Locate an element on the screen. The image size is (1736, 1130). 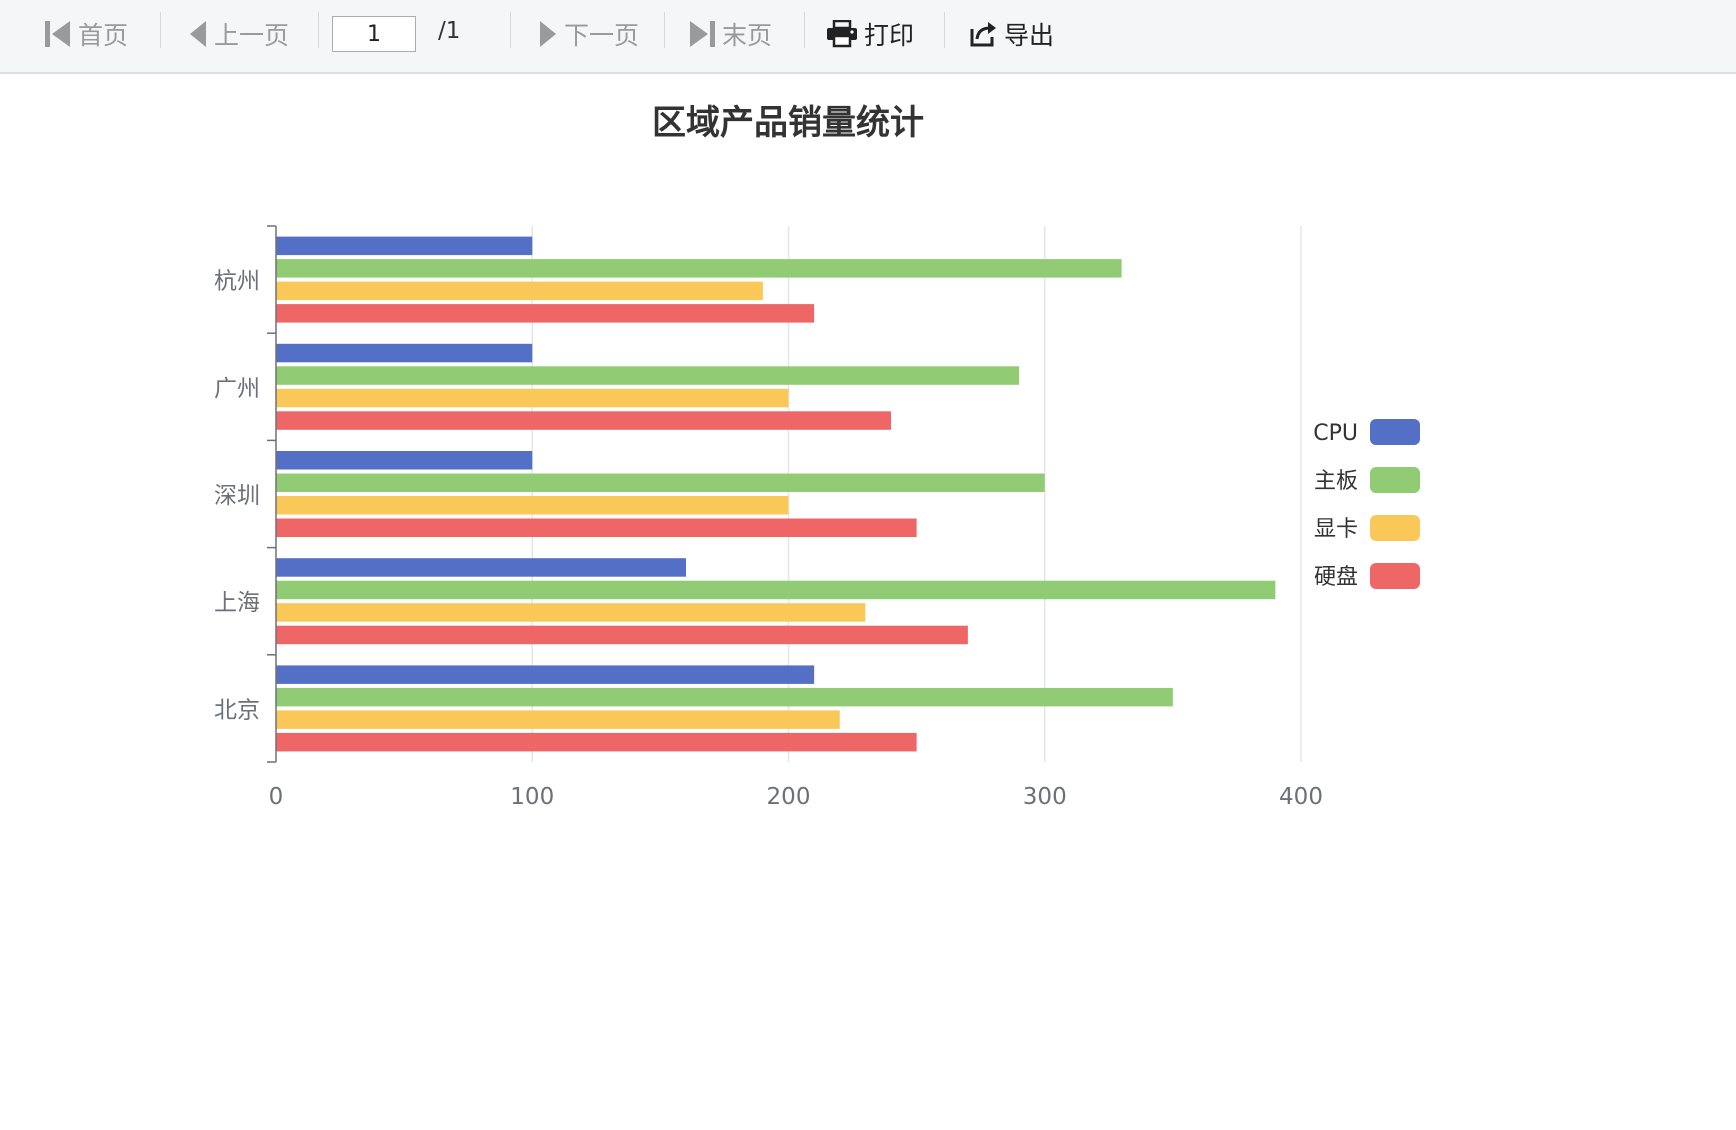
next-page-button: 下一页 is located at coordinates (588, 34).